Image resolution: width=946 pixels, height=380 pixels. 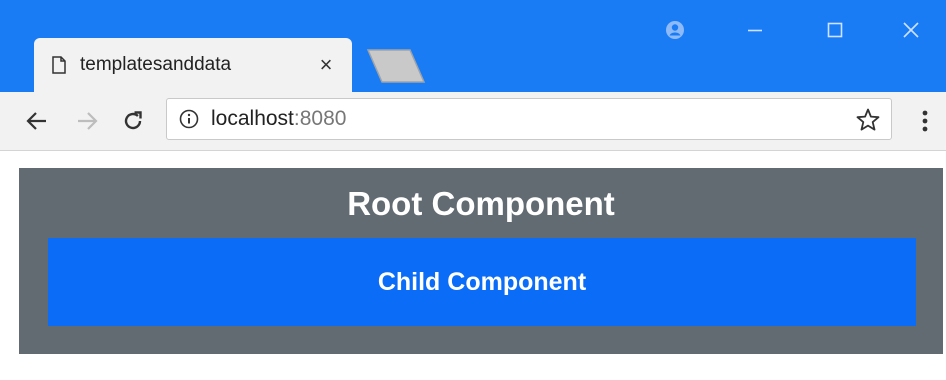 I want to click on kebab-menu-icon, so click(x=925, y=121).